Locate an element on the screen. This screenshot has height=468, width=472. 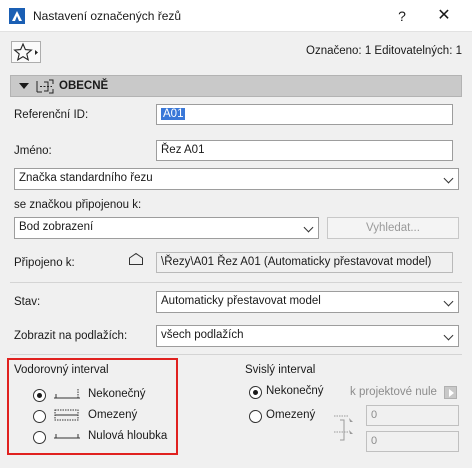
horizontal-zero-depth-radio is located at coordinates (39, 437).